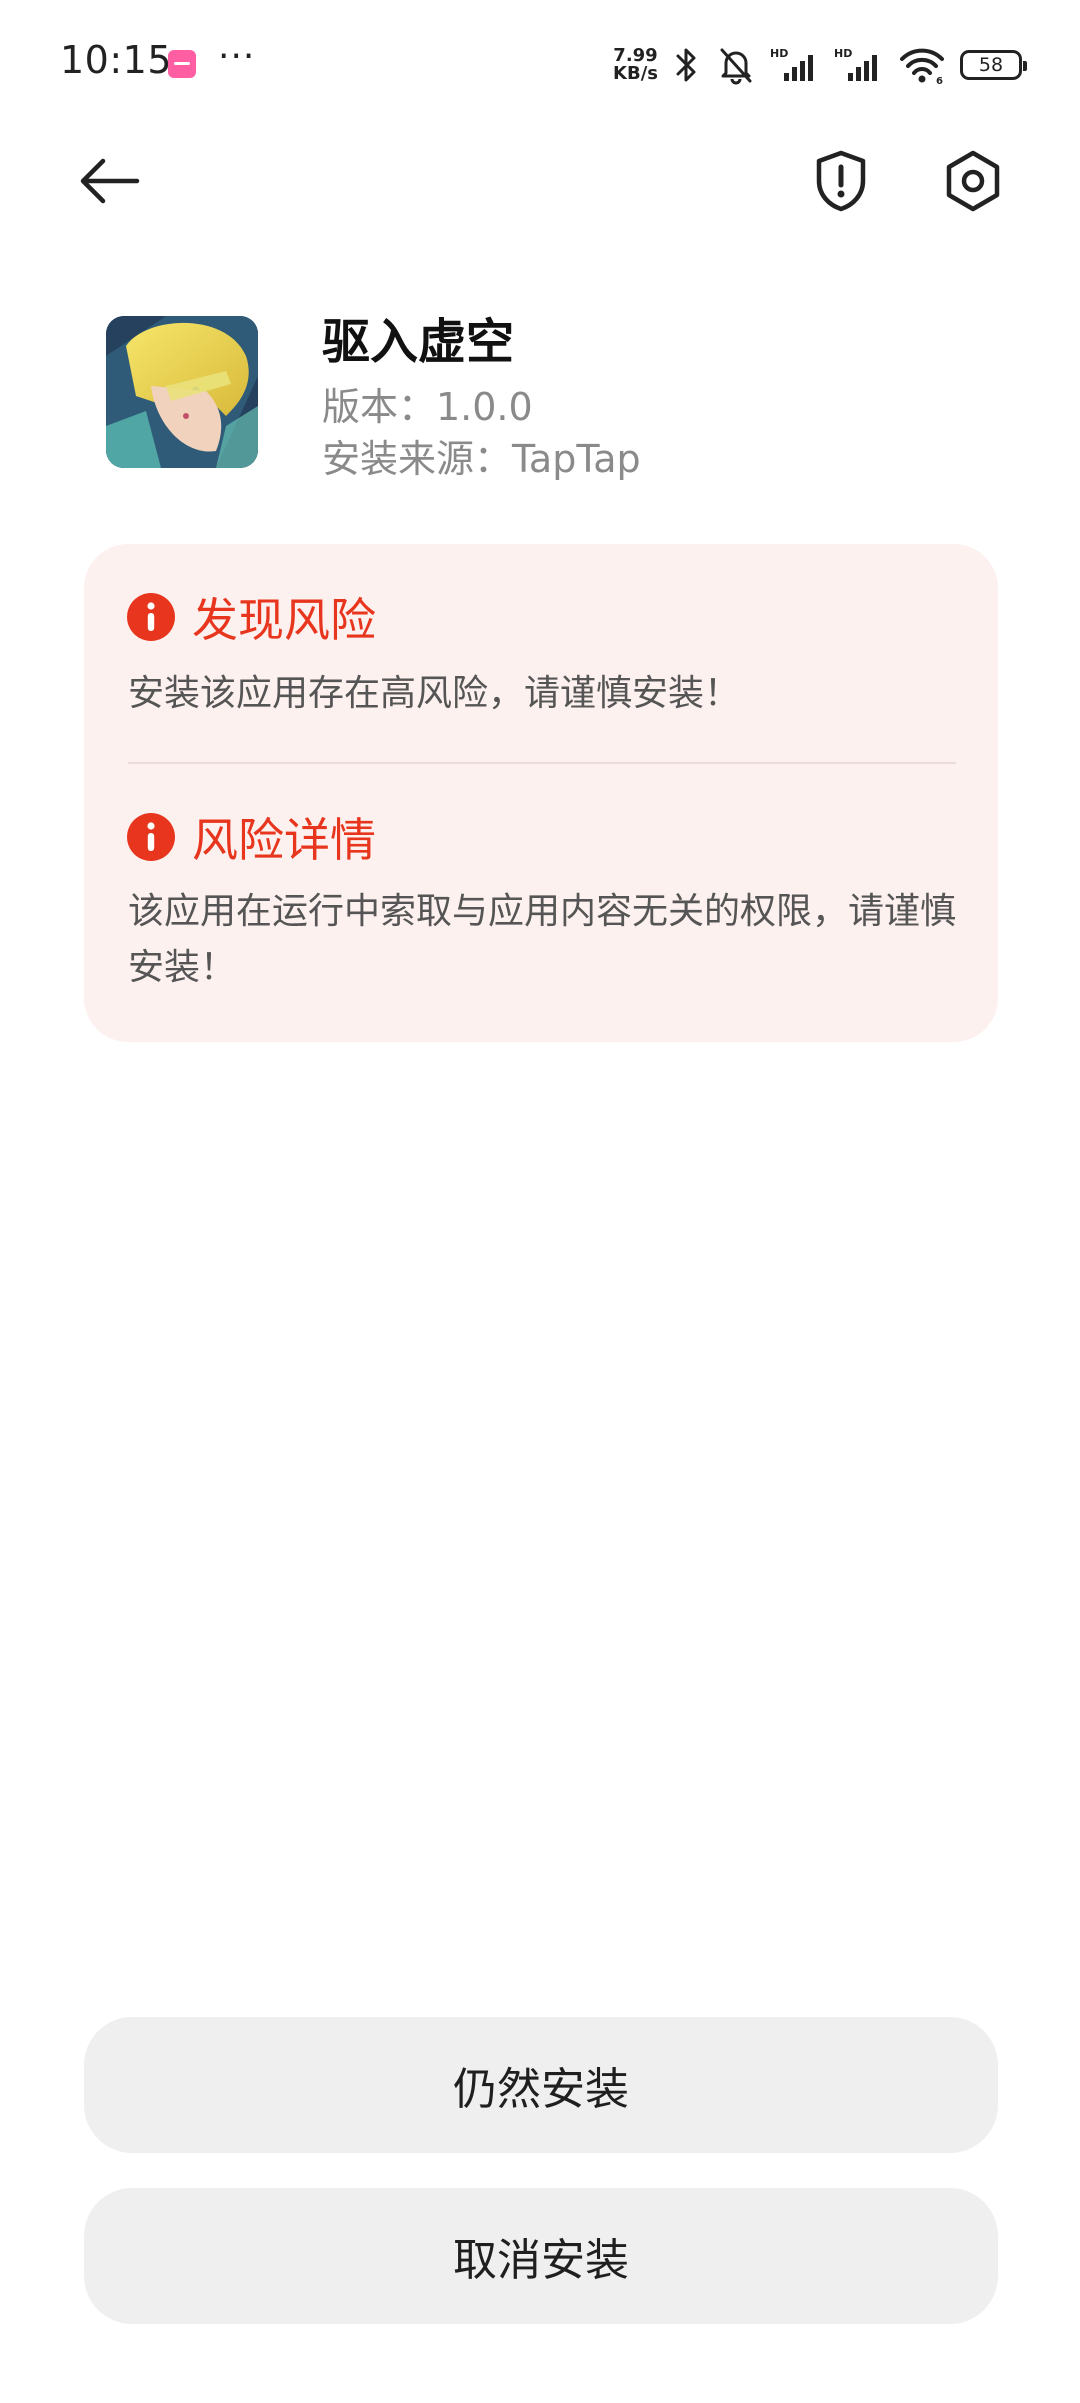 The width and height of the screenshot is (1080, 2403). What do you see at coordinates (736, 66) in the screenshot?
I see `mute-icon` at bounding box center [736, 66].